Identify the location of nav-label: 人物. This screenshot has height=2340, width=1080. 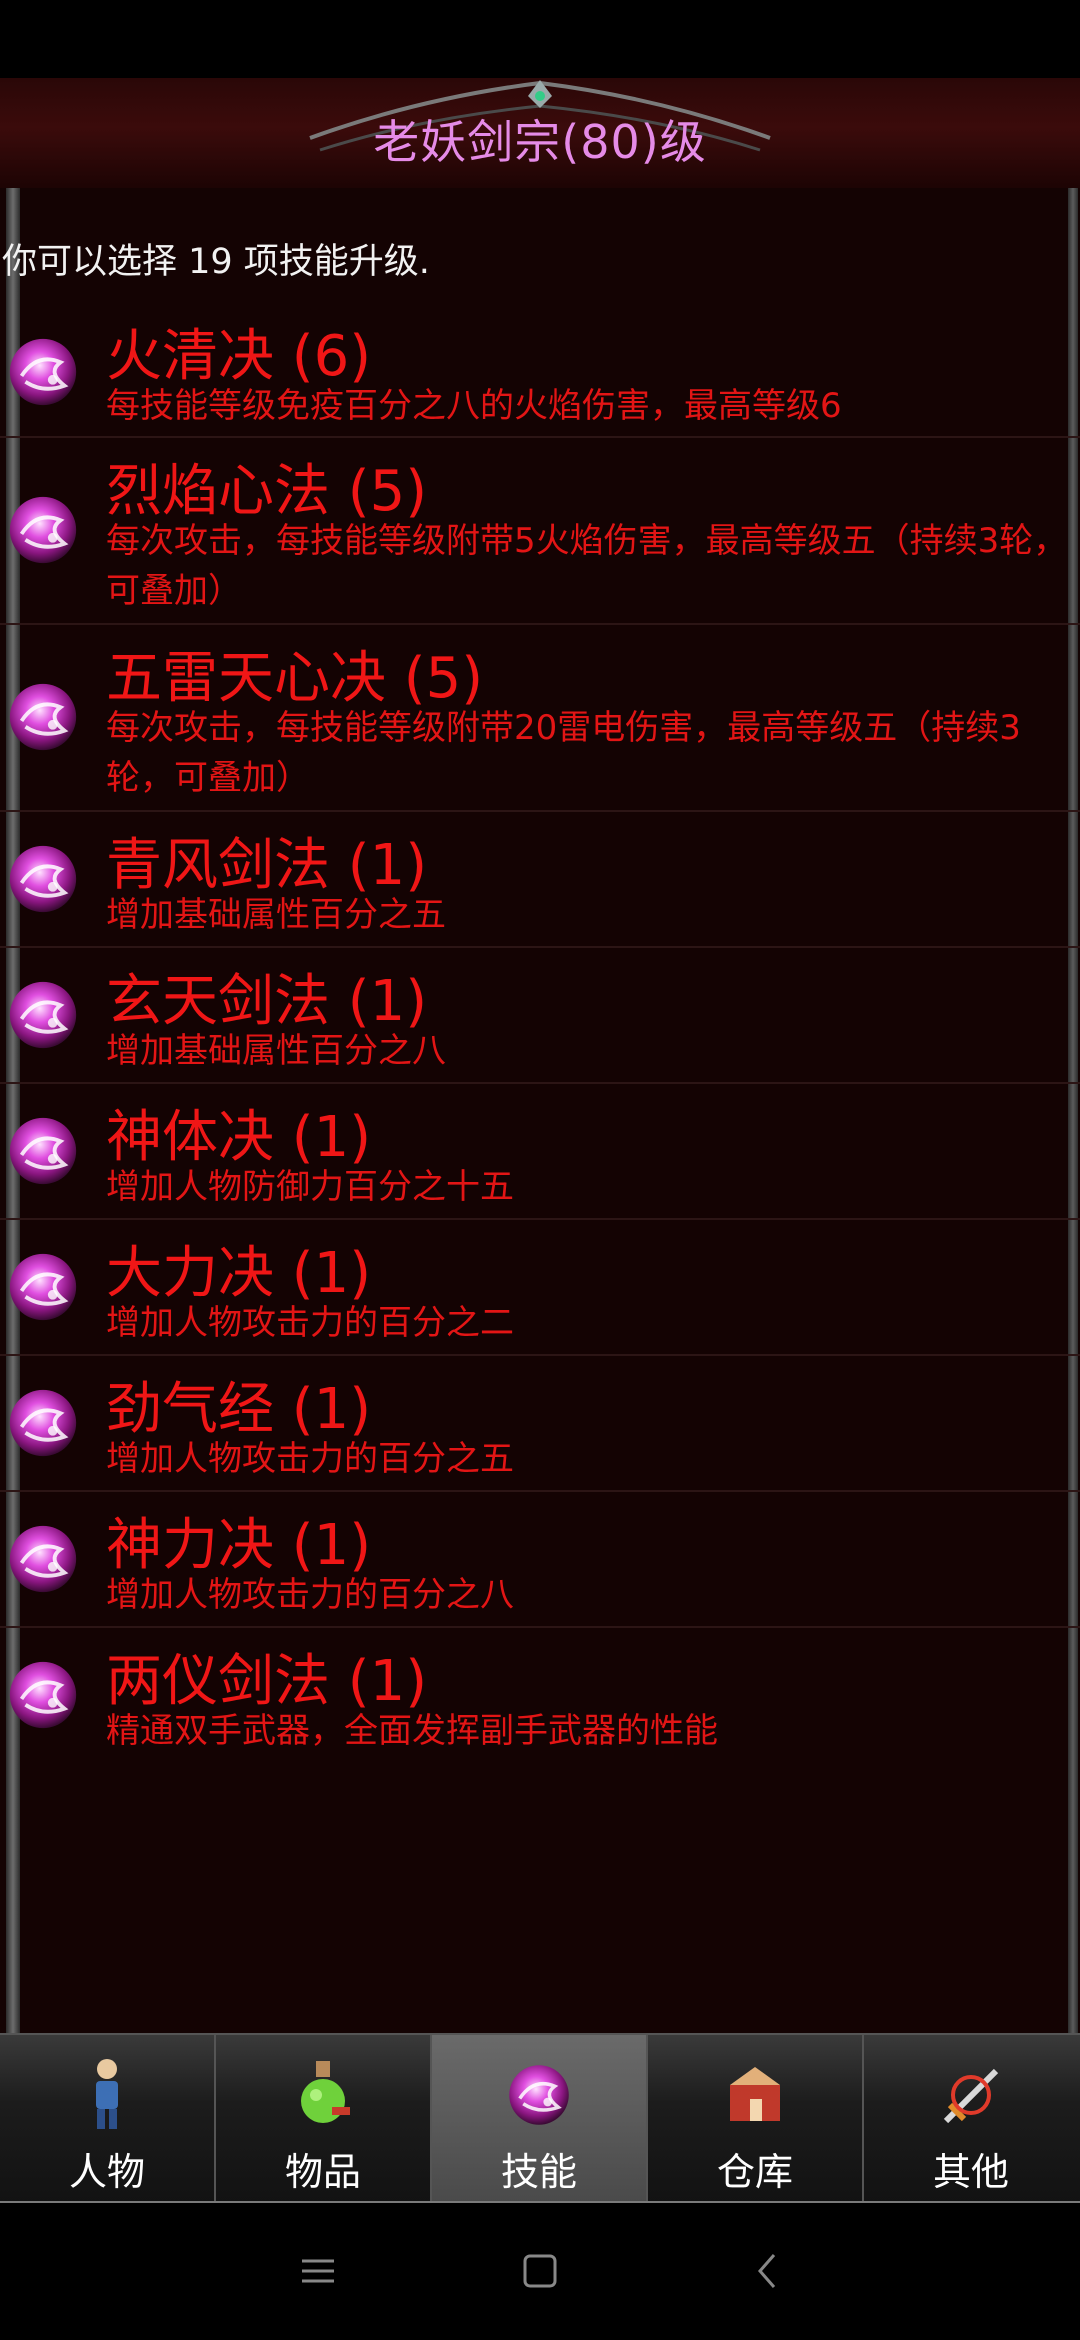
(106, 2172).